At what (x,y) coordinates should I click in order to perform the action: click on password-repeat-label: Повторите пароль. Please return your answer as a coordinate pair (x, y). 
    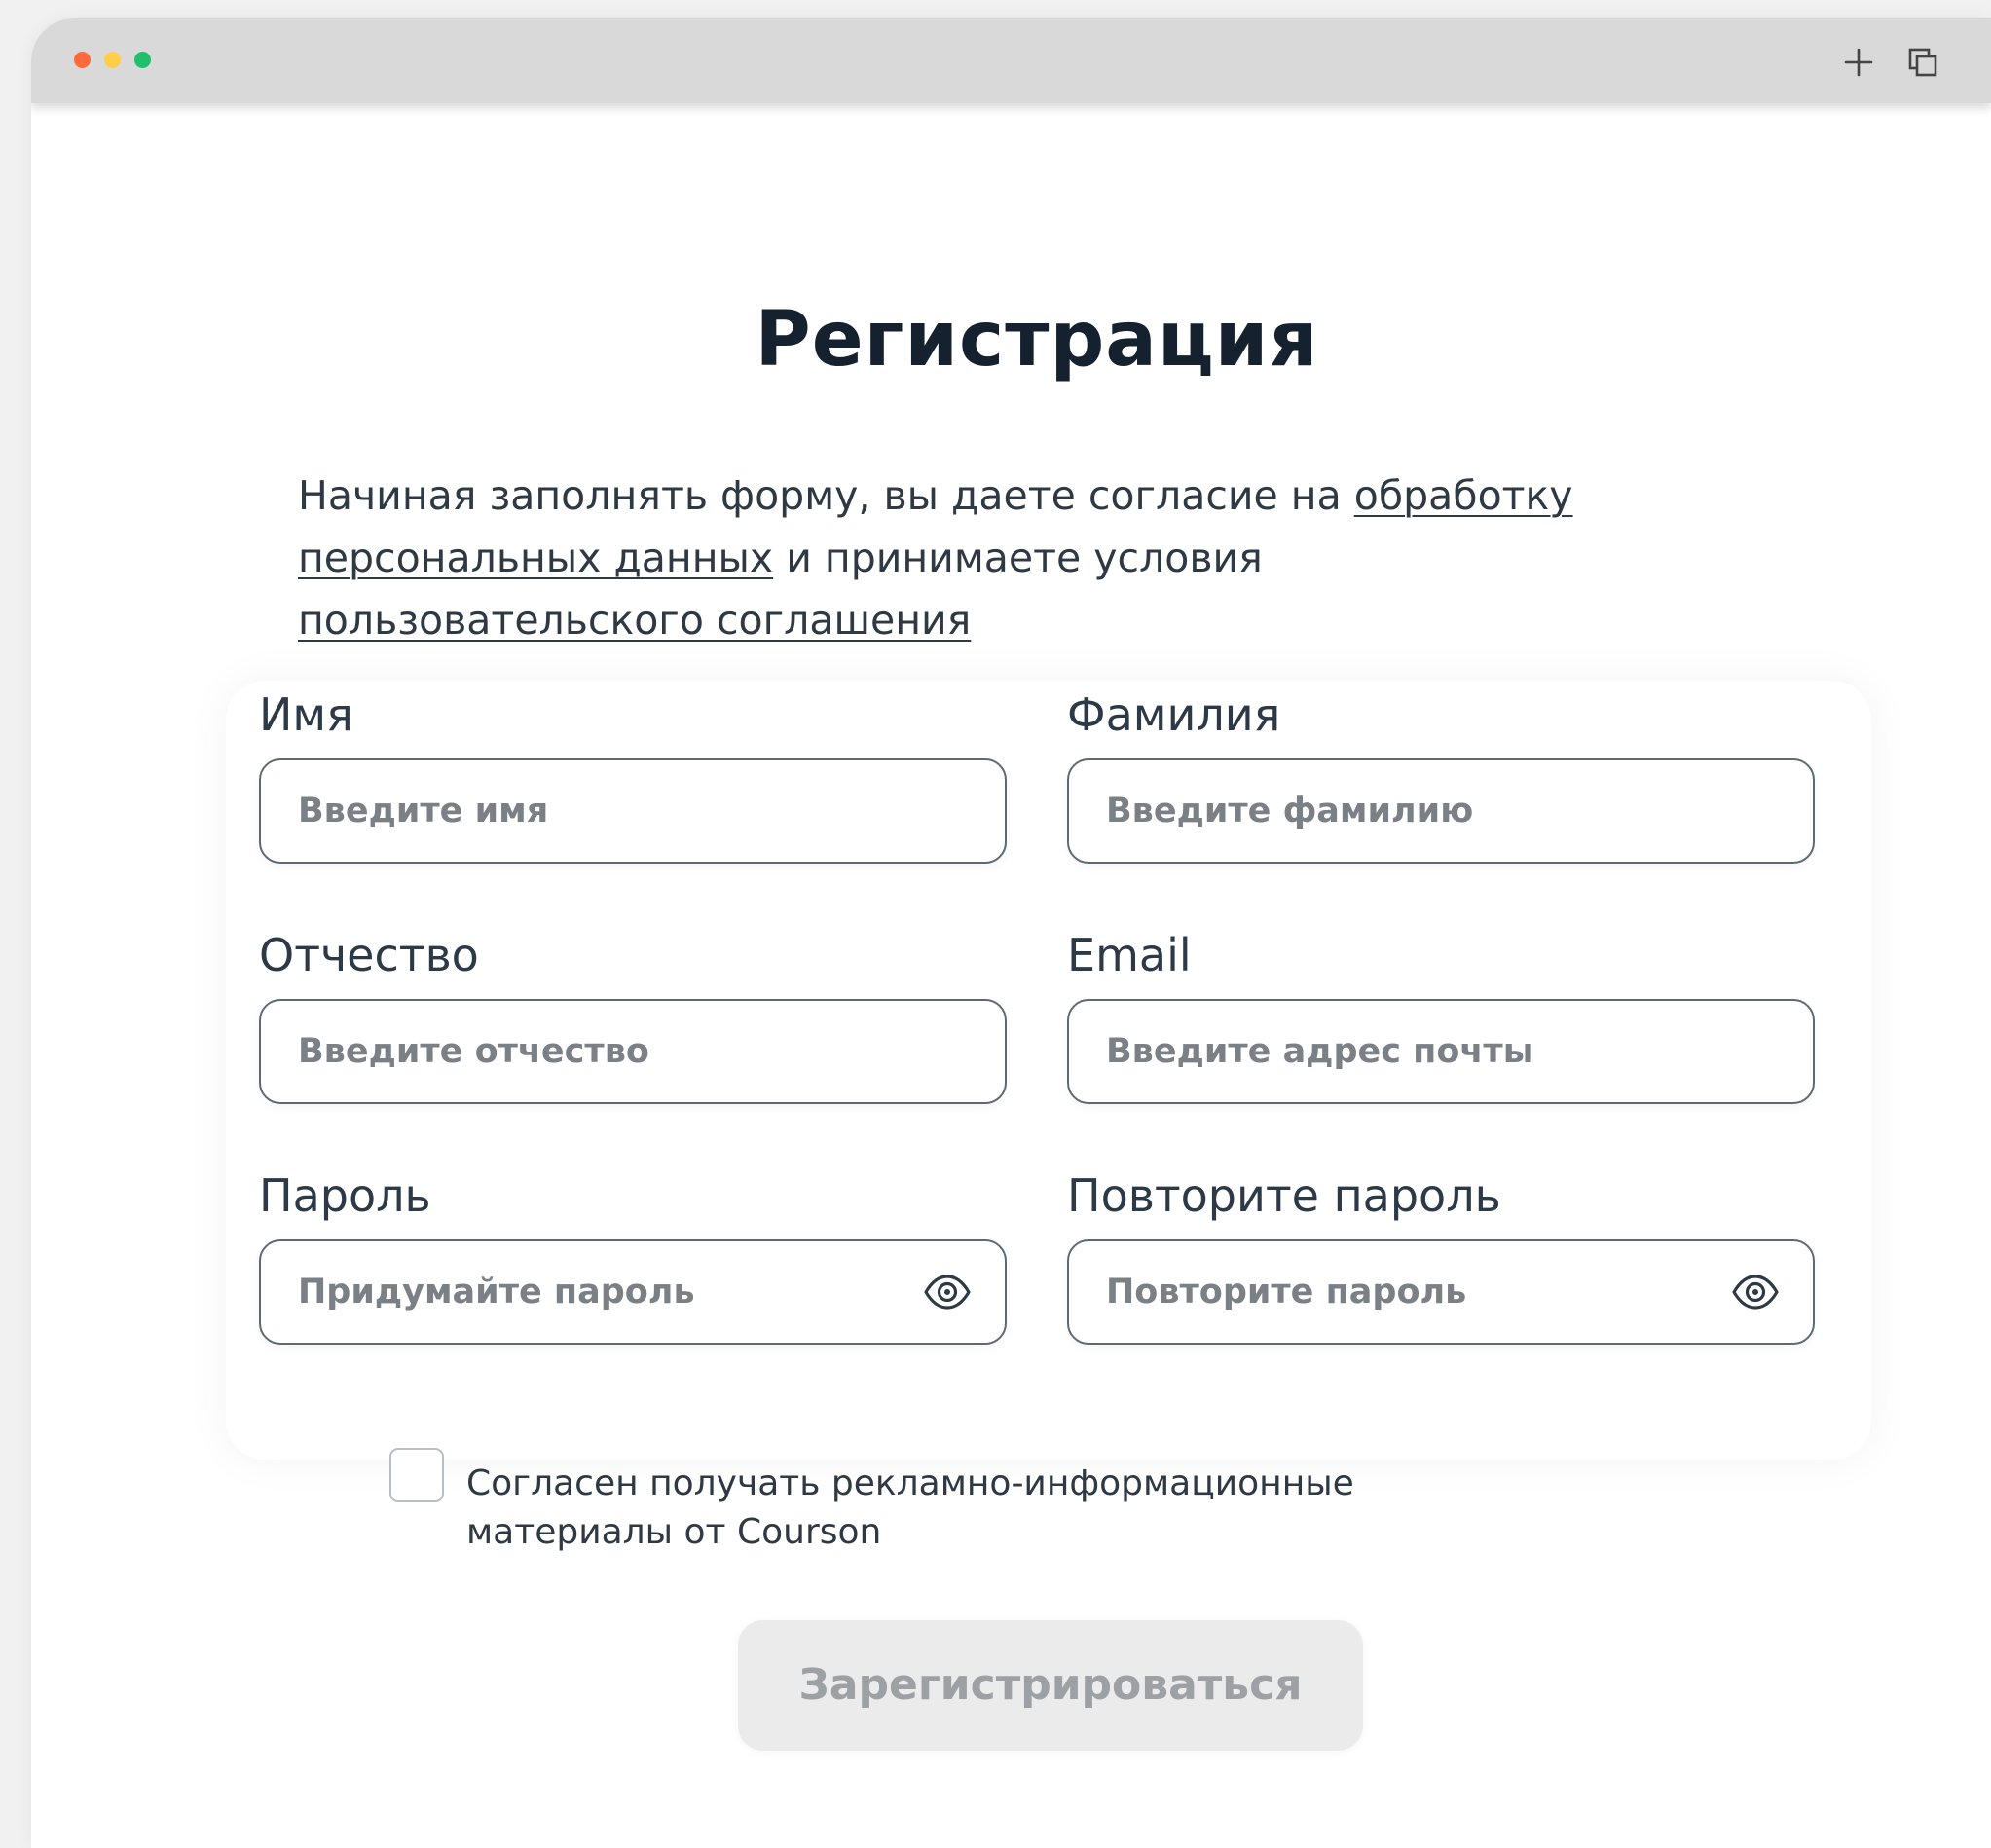
    Looking at the image, I should click on (1284, 1195).